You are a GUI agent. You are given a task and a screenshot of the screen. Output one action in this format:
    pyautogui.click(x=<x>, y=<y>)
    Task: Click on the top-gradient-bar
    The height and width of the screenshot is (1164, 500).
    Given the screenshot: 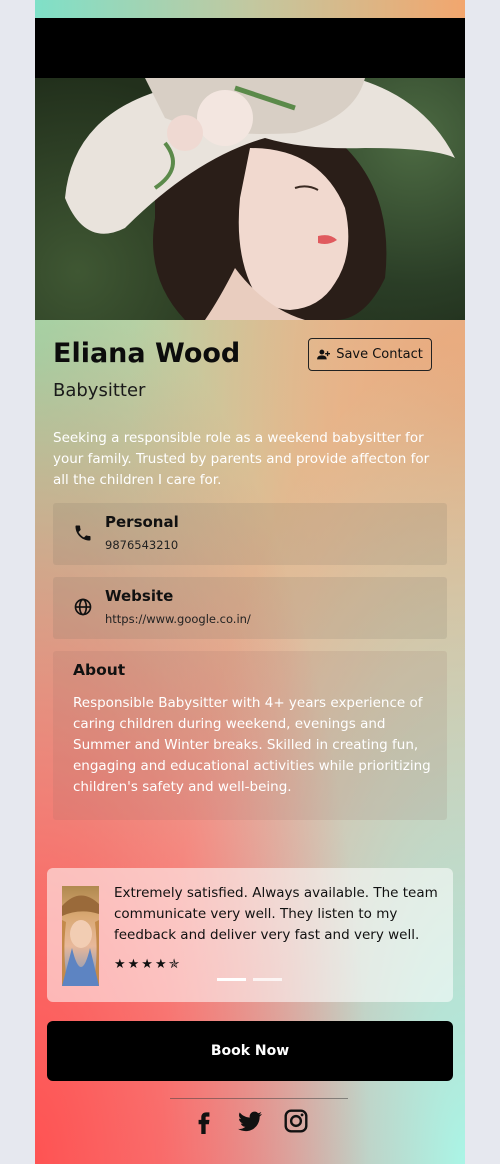 What is the action you would take?
    pyautogui.click(x=250, y=9)
    